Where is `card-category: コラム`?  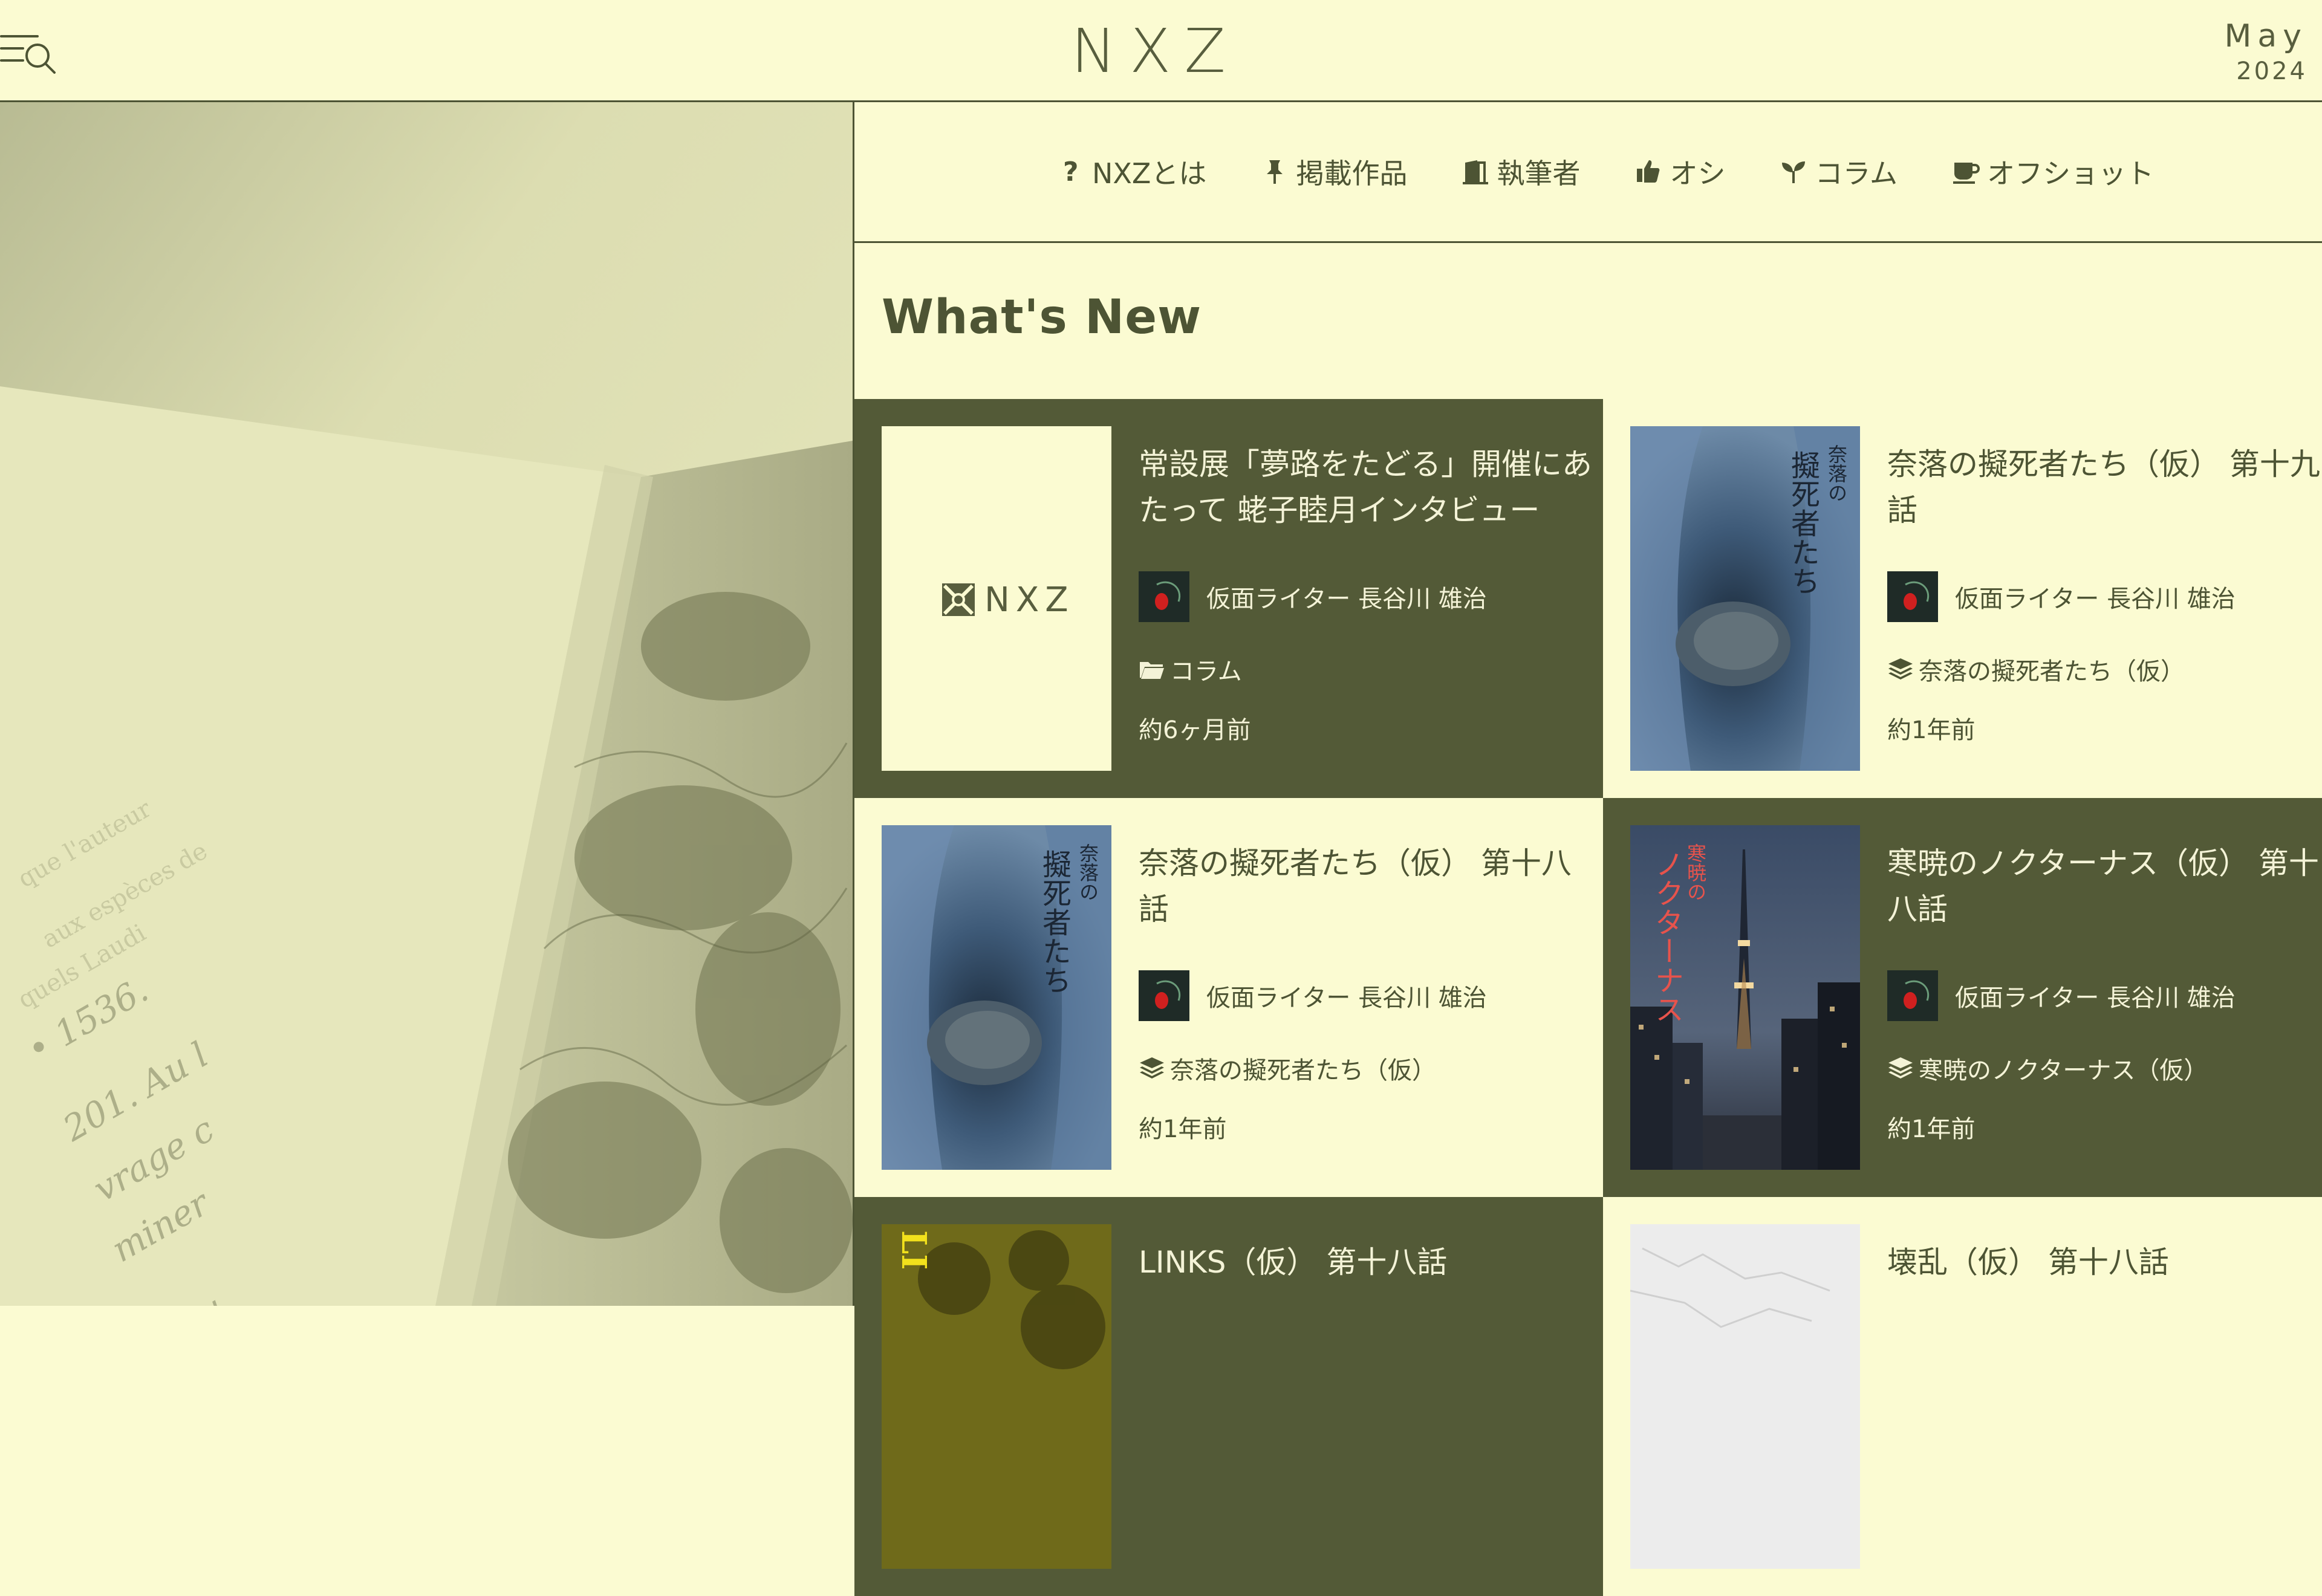 card-category: コラム is located at coordinates (1190, 669).